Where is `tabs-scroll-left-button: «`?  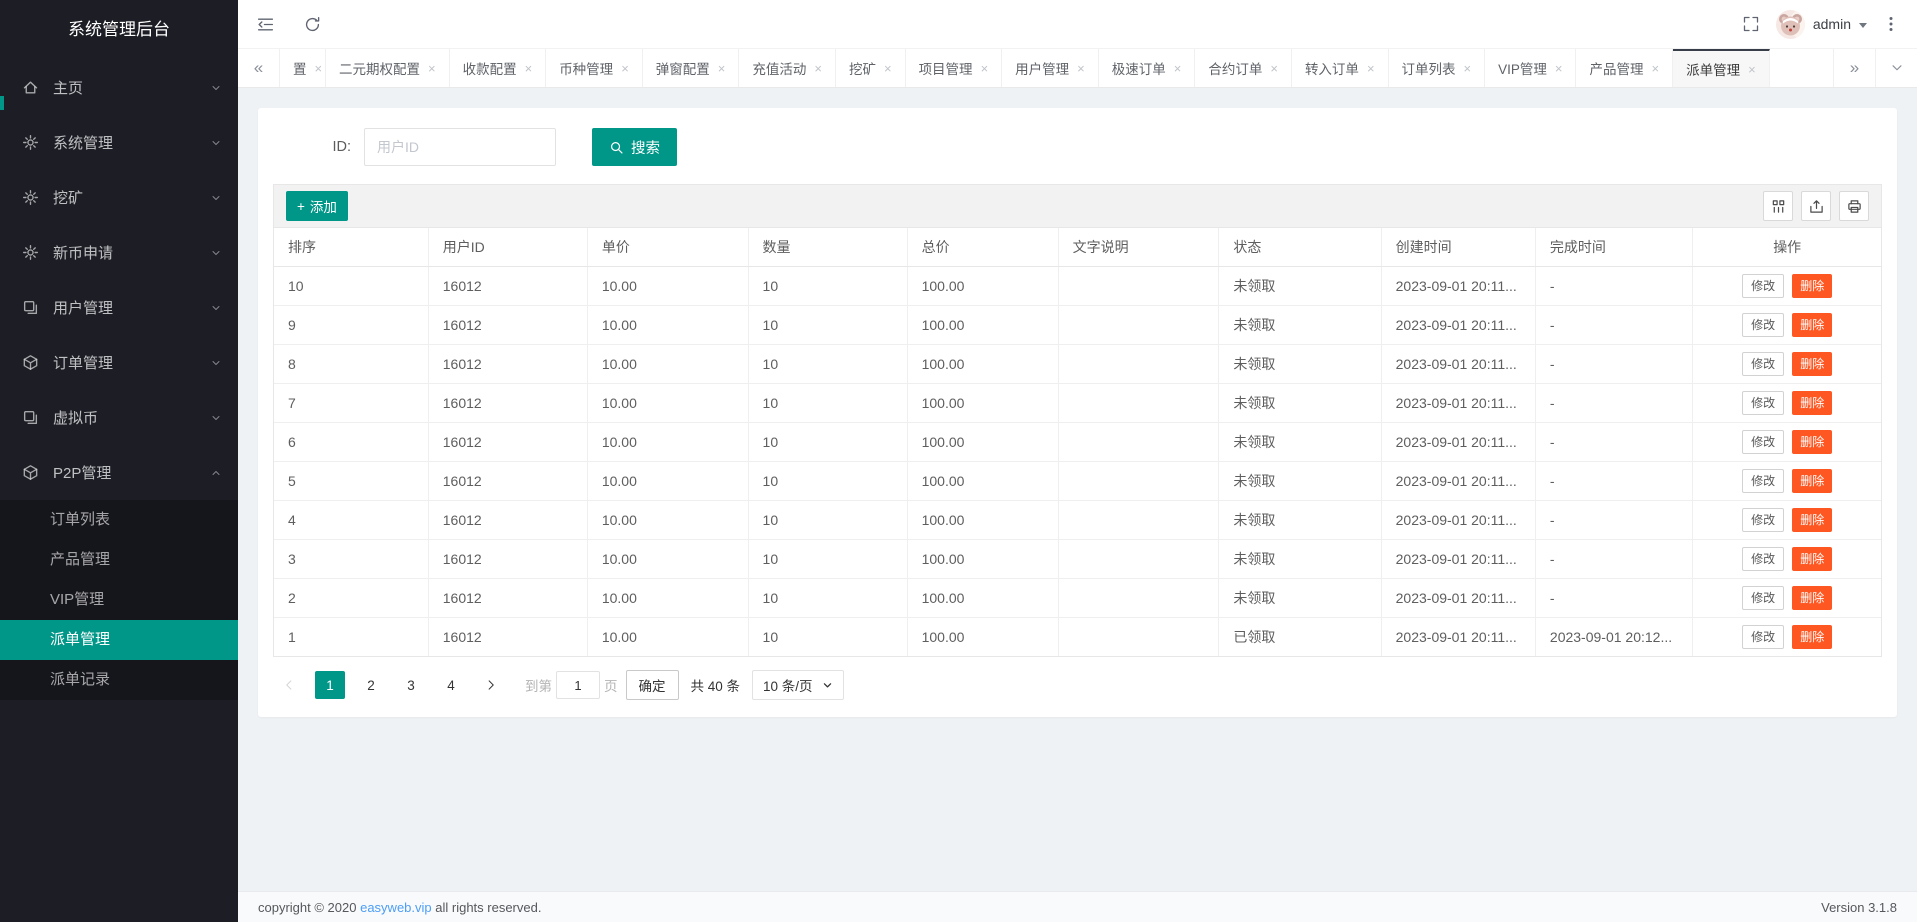
tabs-scroll-left-button: « is located at coordinates (259, 68).